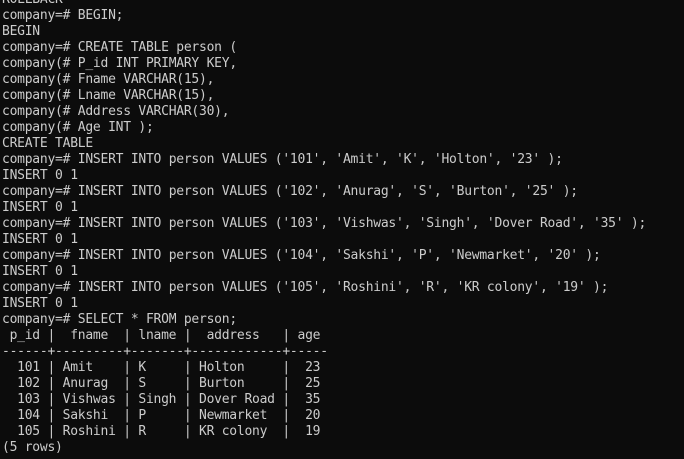 This screenshot has width=684, height=459. What do you see at coordinates (161, 399) in the screenshot?
I see `output-text: 103 | Vishwas | Singh | Dover Road | 35` at bounding box center [161, 399].